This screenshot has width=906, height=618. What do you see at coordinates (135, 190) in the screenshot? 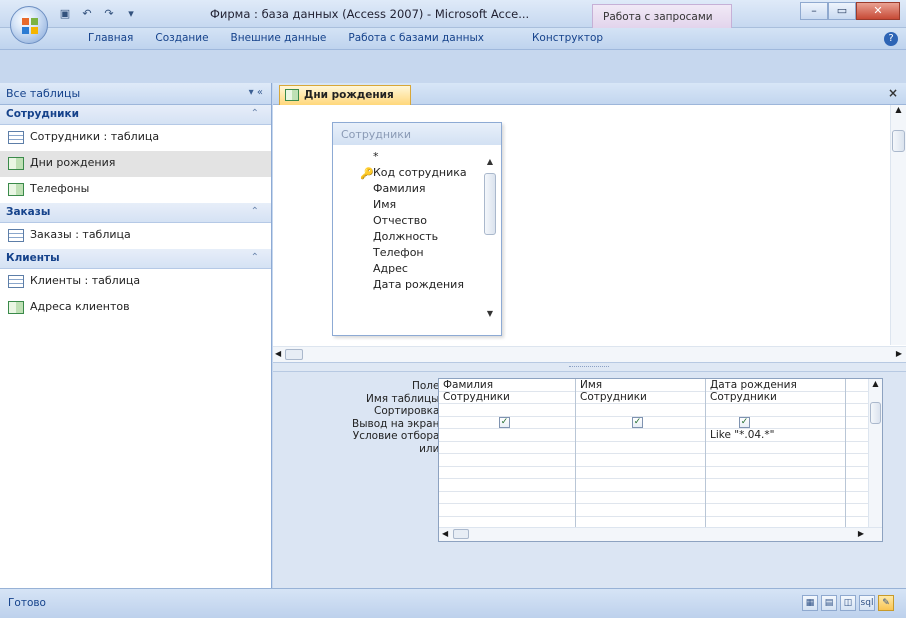
I see `nav-item-phones-query: Телефоны` at bounding box center [135, 190].